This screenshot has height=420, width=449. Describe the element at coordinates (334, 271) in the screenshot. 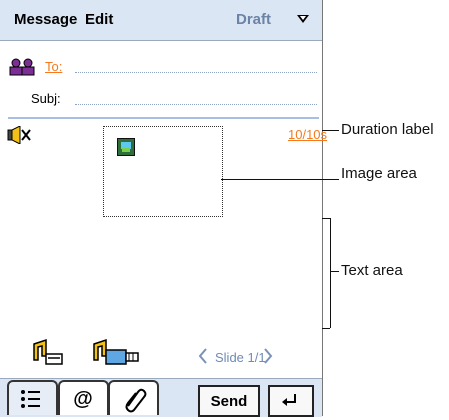

I see `text-callout-connector` at that location.